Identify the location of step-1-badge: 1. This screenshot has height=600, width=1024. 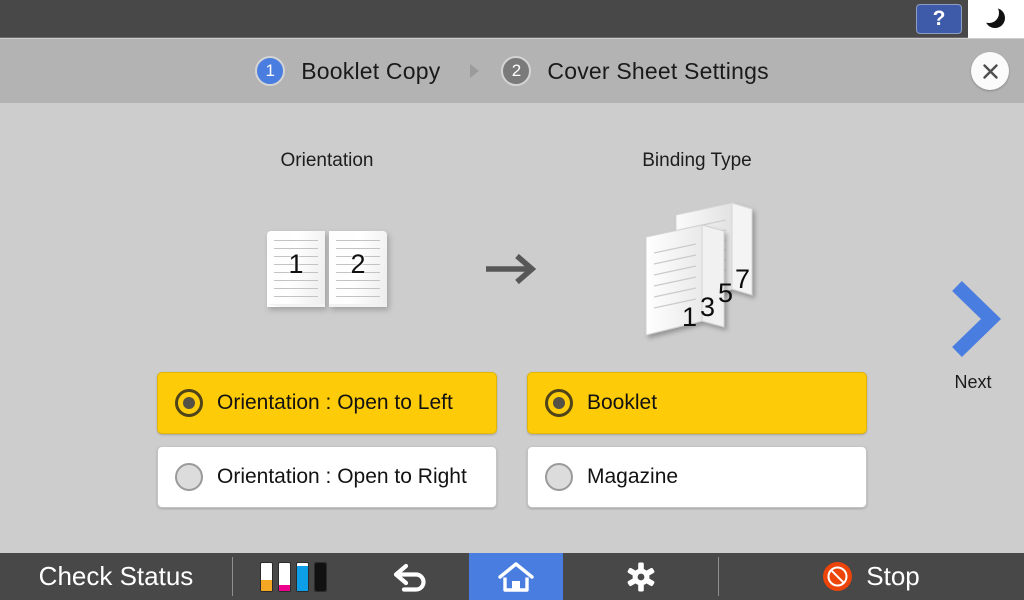
(270, 71).